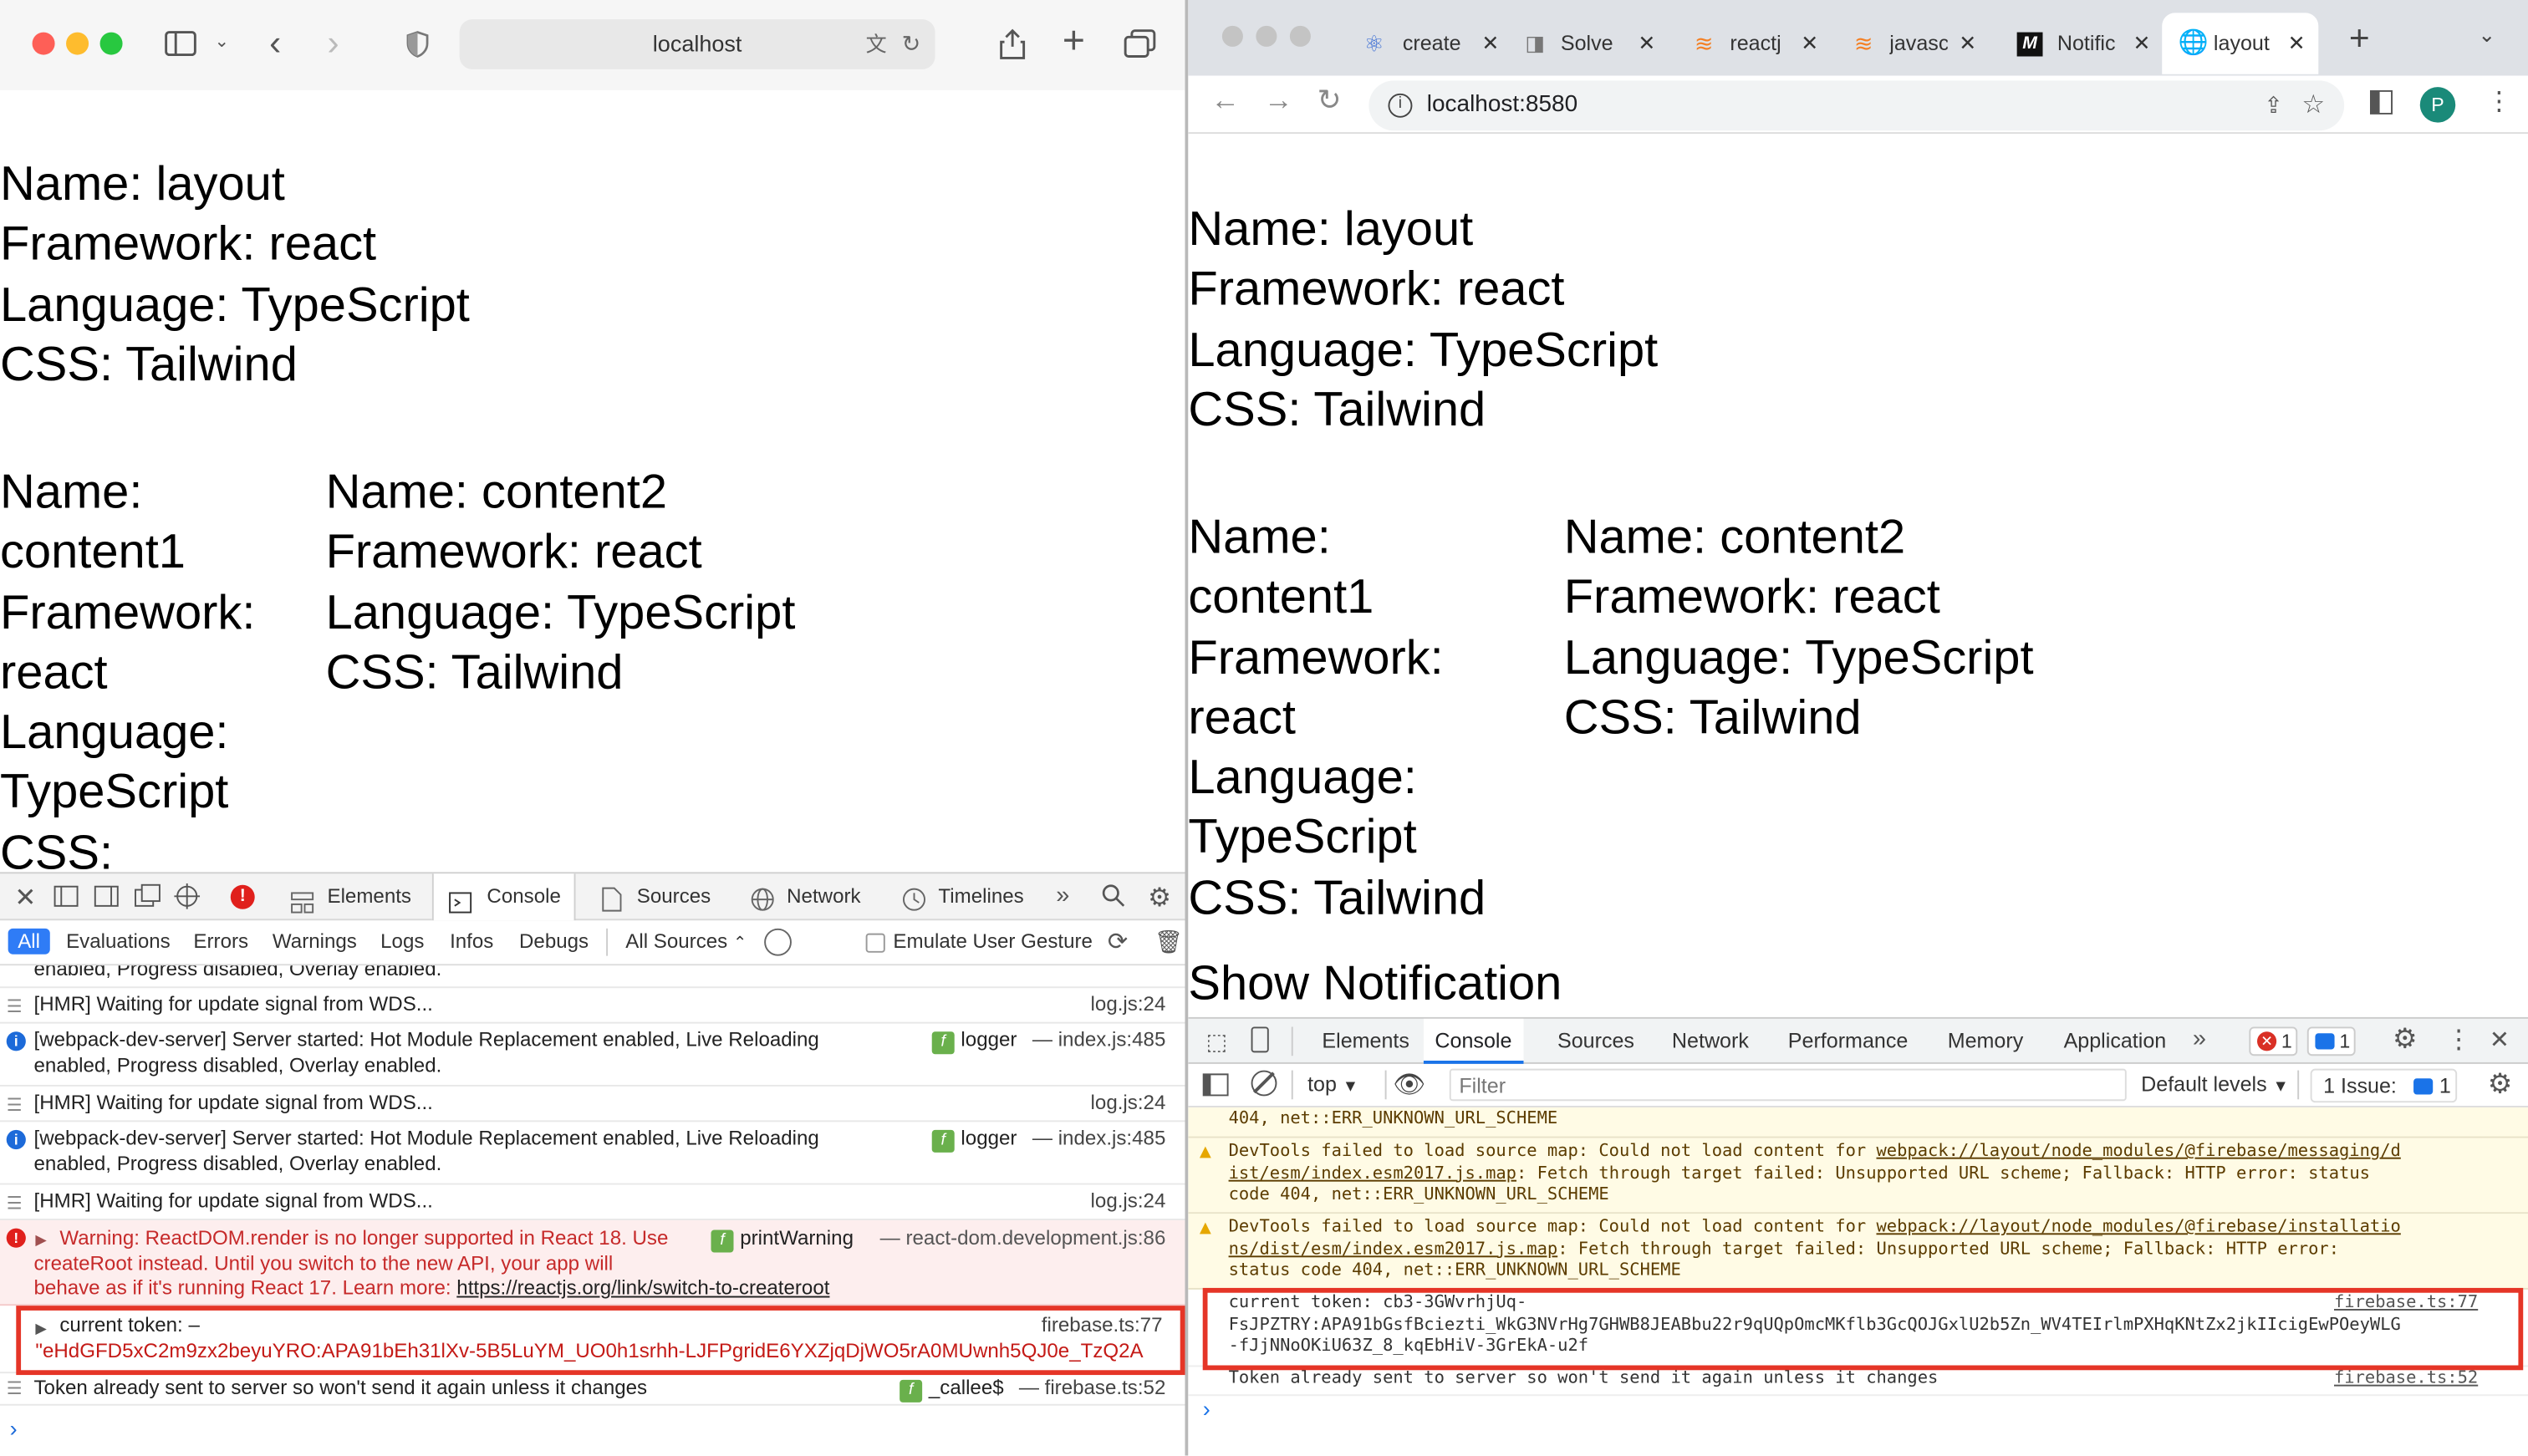  I want to click on filter-debugs: Debugs, so click(554, 941).